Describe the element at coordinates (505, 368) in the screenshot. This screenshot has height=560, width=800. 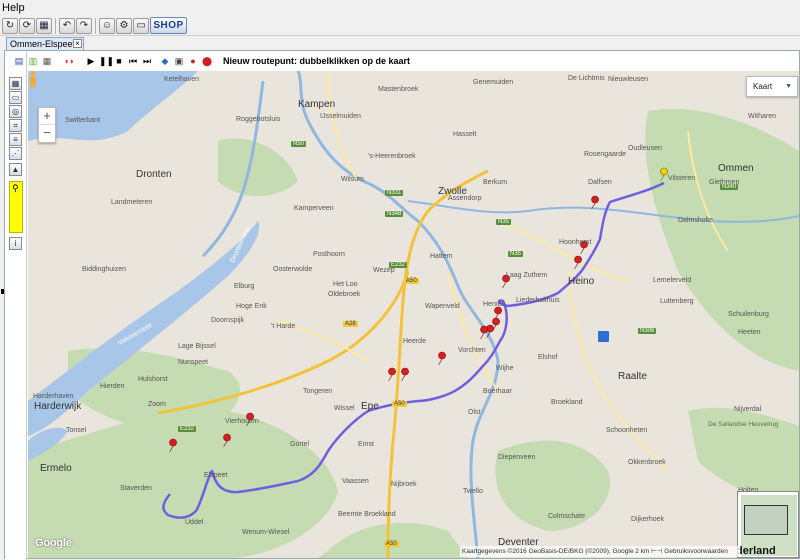
I see `place-label: Wijhe` at that location.